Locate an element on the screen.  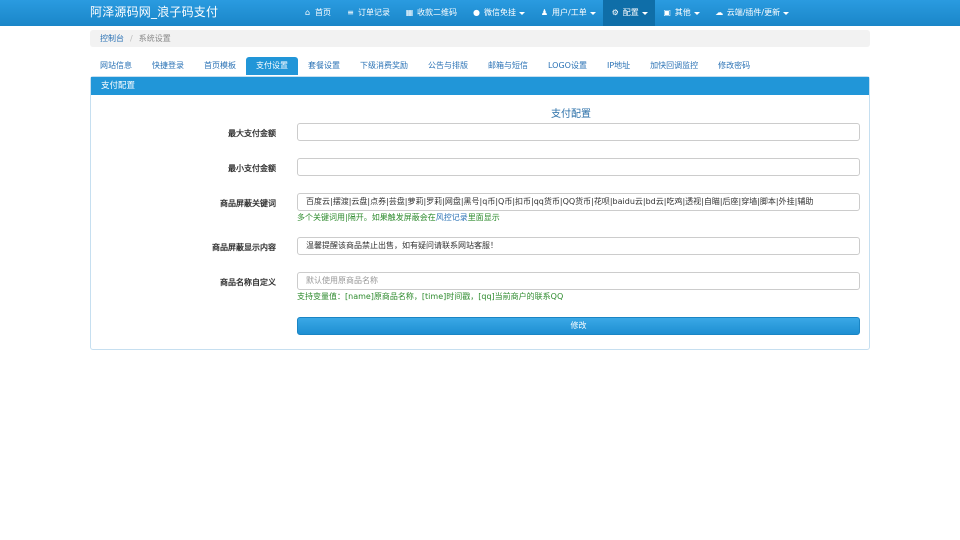
min-amount-label: 最小支付金额 is located at coordinates (252, 168).